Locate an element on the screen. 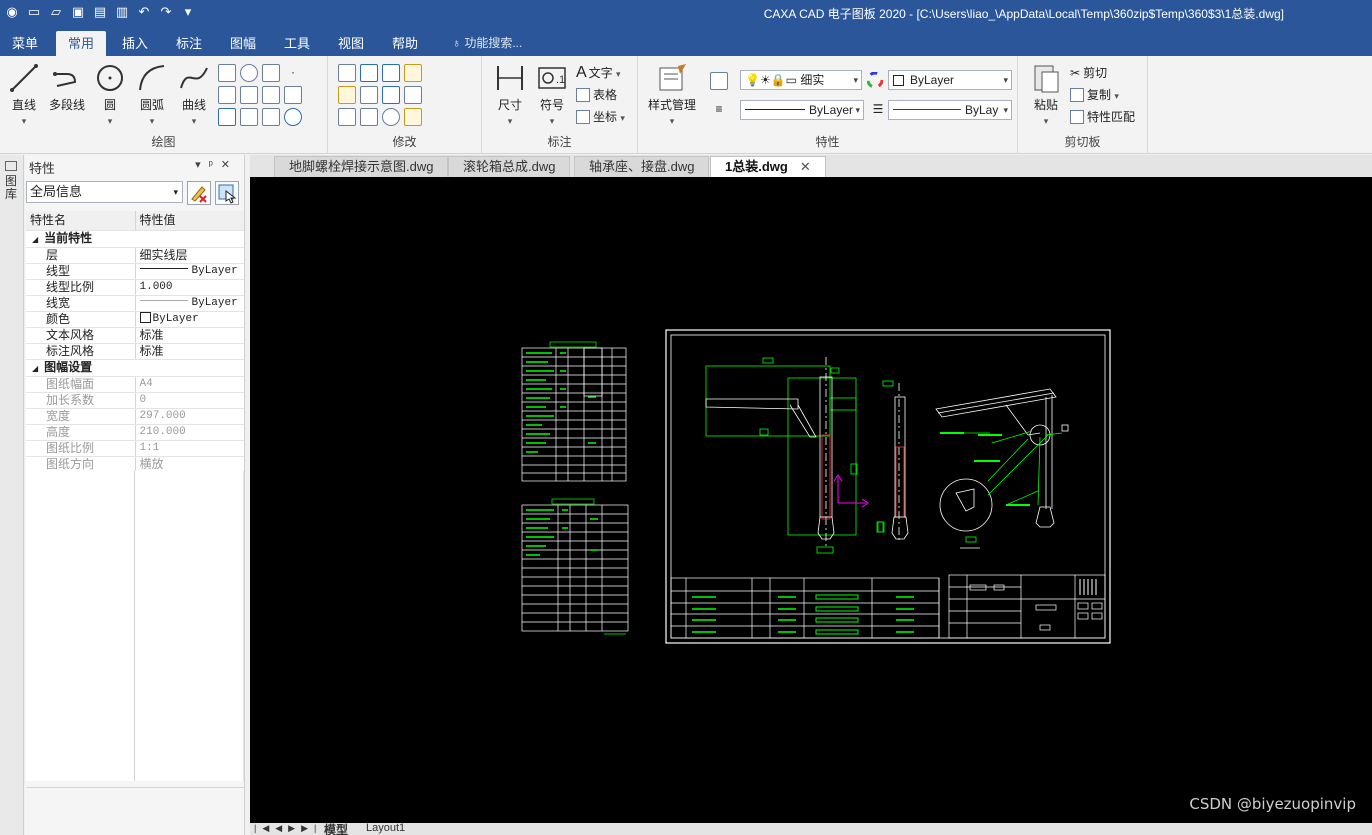  explode-icon is located at coordinates (413, 95).